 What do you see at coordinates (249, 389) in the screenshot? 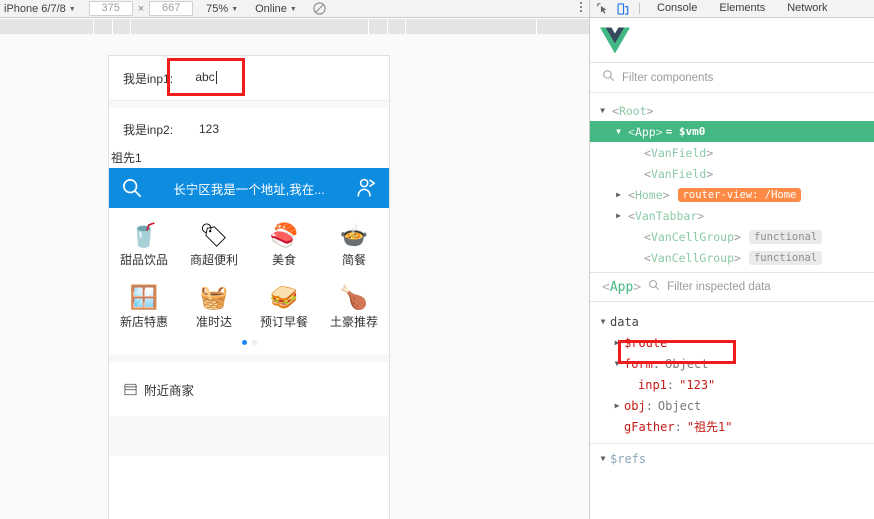
I see `nearby-merchants-row: 附近商家` at bounding box center [249, 389].